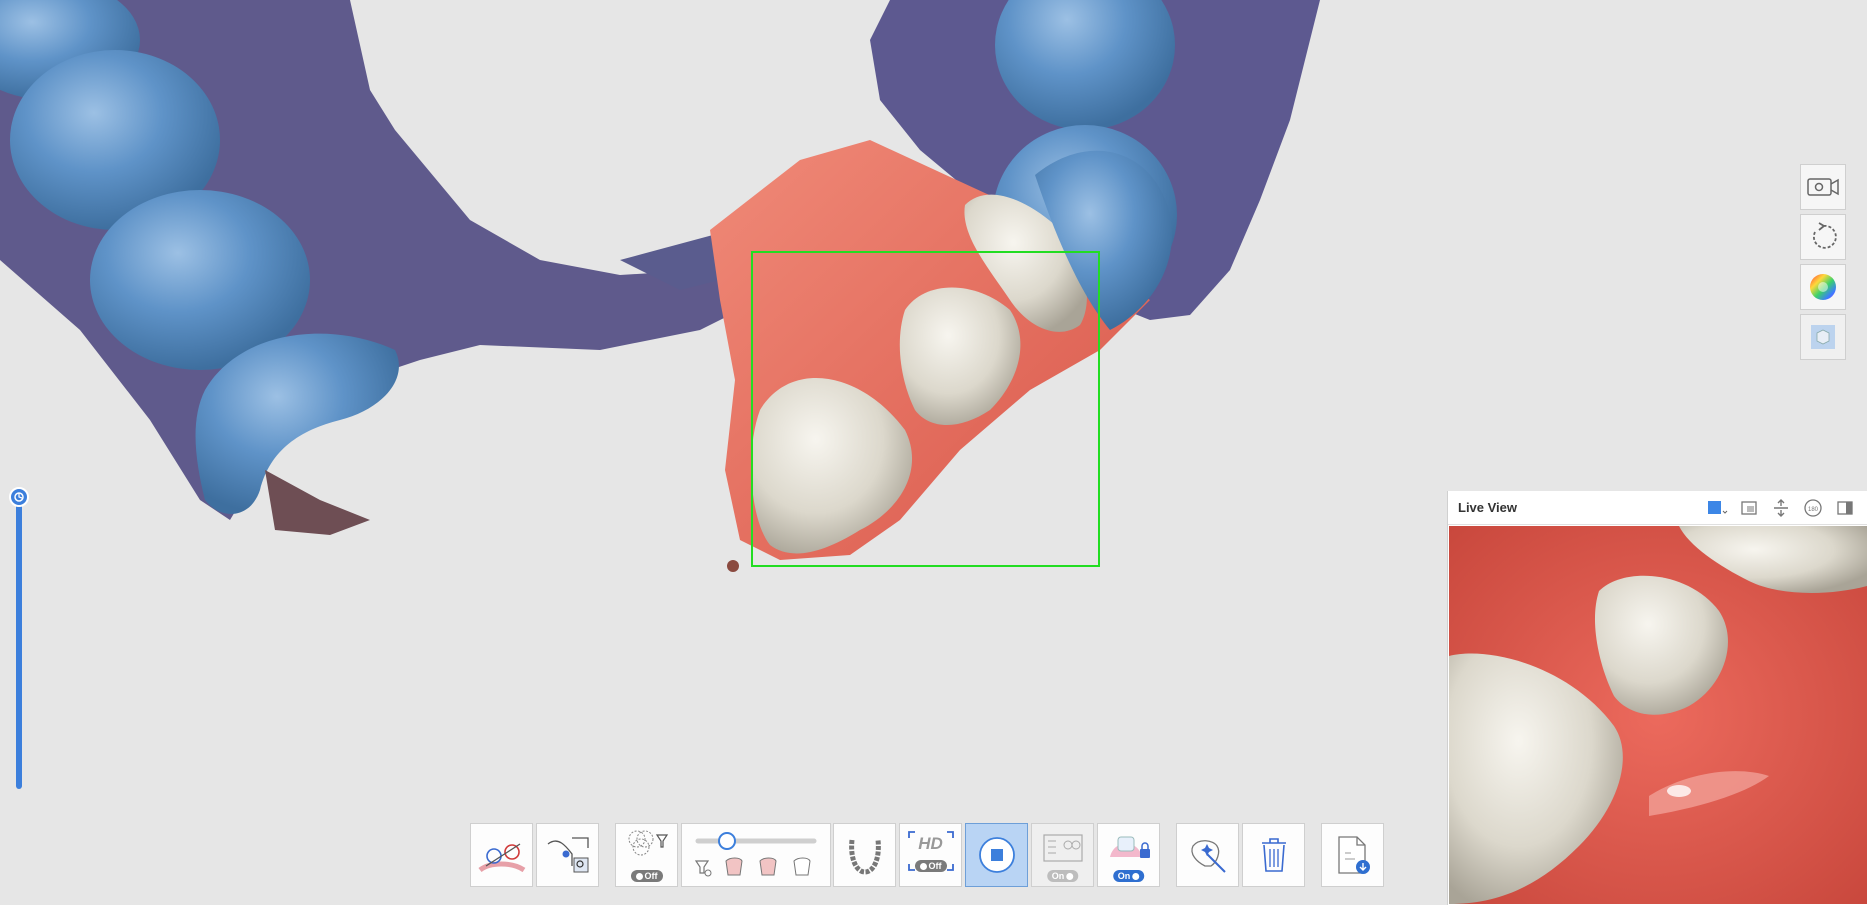  What do you see at coordinates (1062, 855) in the screenshot?
I see `scan-mode-icon: On` at bounding box center [1062, 855].